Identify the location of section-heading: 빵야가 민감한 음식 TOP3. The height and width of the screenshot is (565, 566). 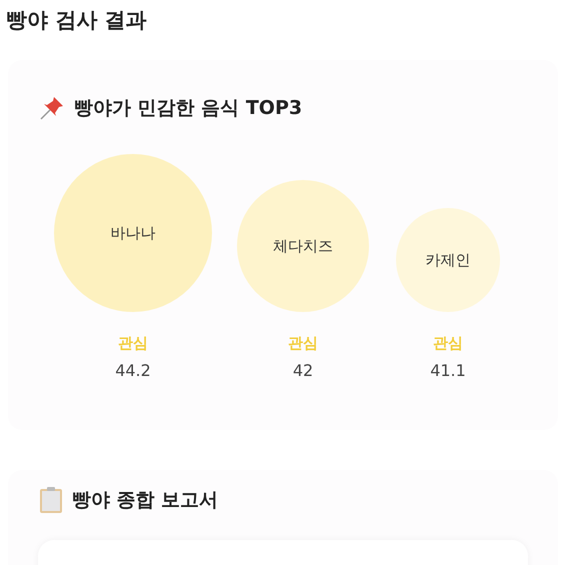
(188, 108).